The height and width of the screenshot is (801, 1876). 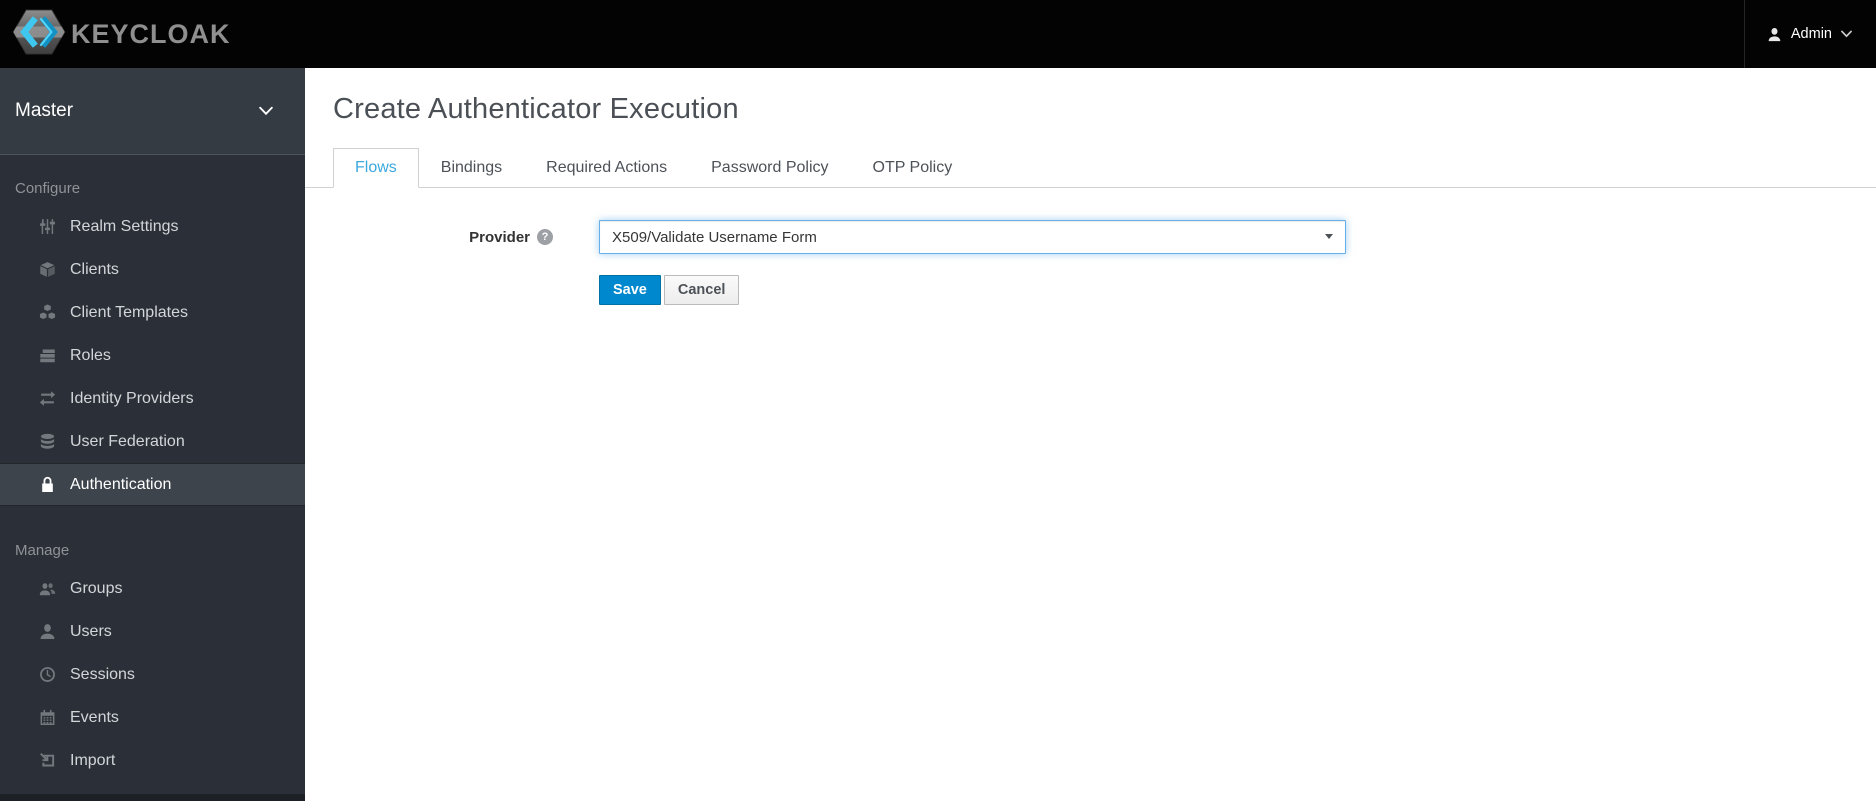 I want to click on roles-icon, so click(x=47, y=355).